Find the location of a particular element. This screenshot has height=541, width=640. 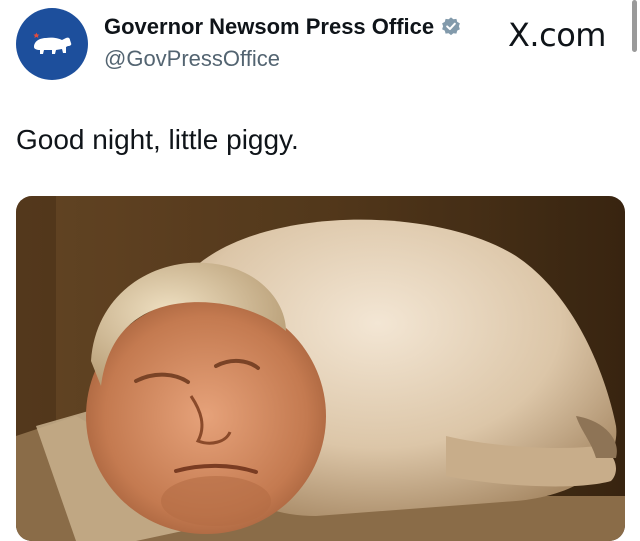

california-bear-icon is located at coordinates (52, 43).